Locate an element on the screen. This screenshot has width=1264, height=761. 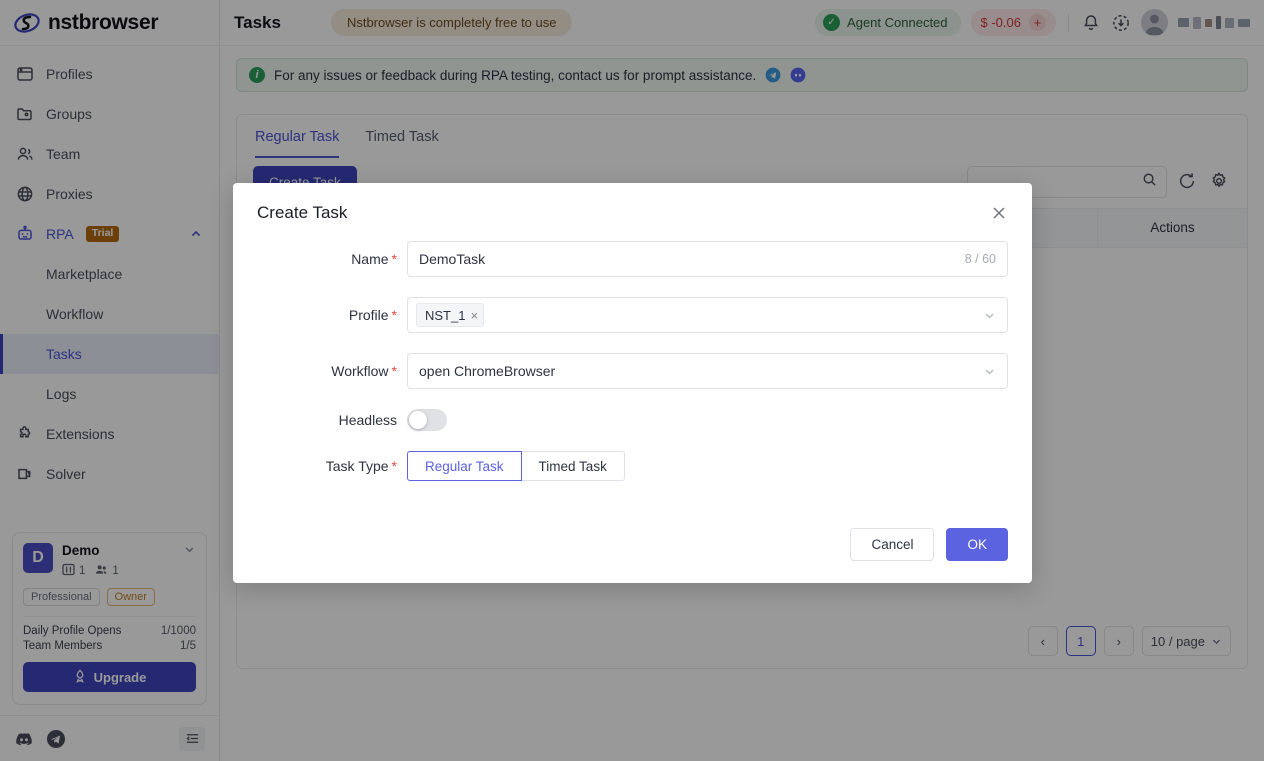
field-row-name: Name* 8 / 60 is located at coordinates (632, 259).